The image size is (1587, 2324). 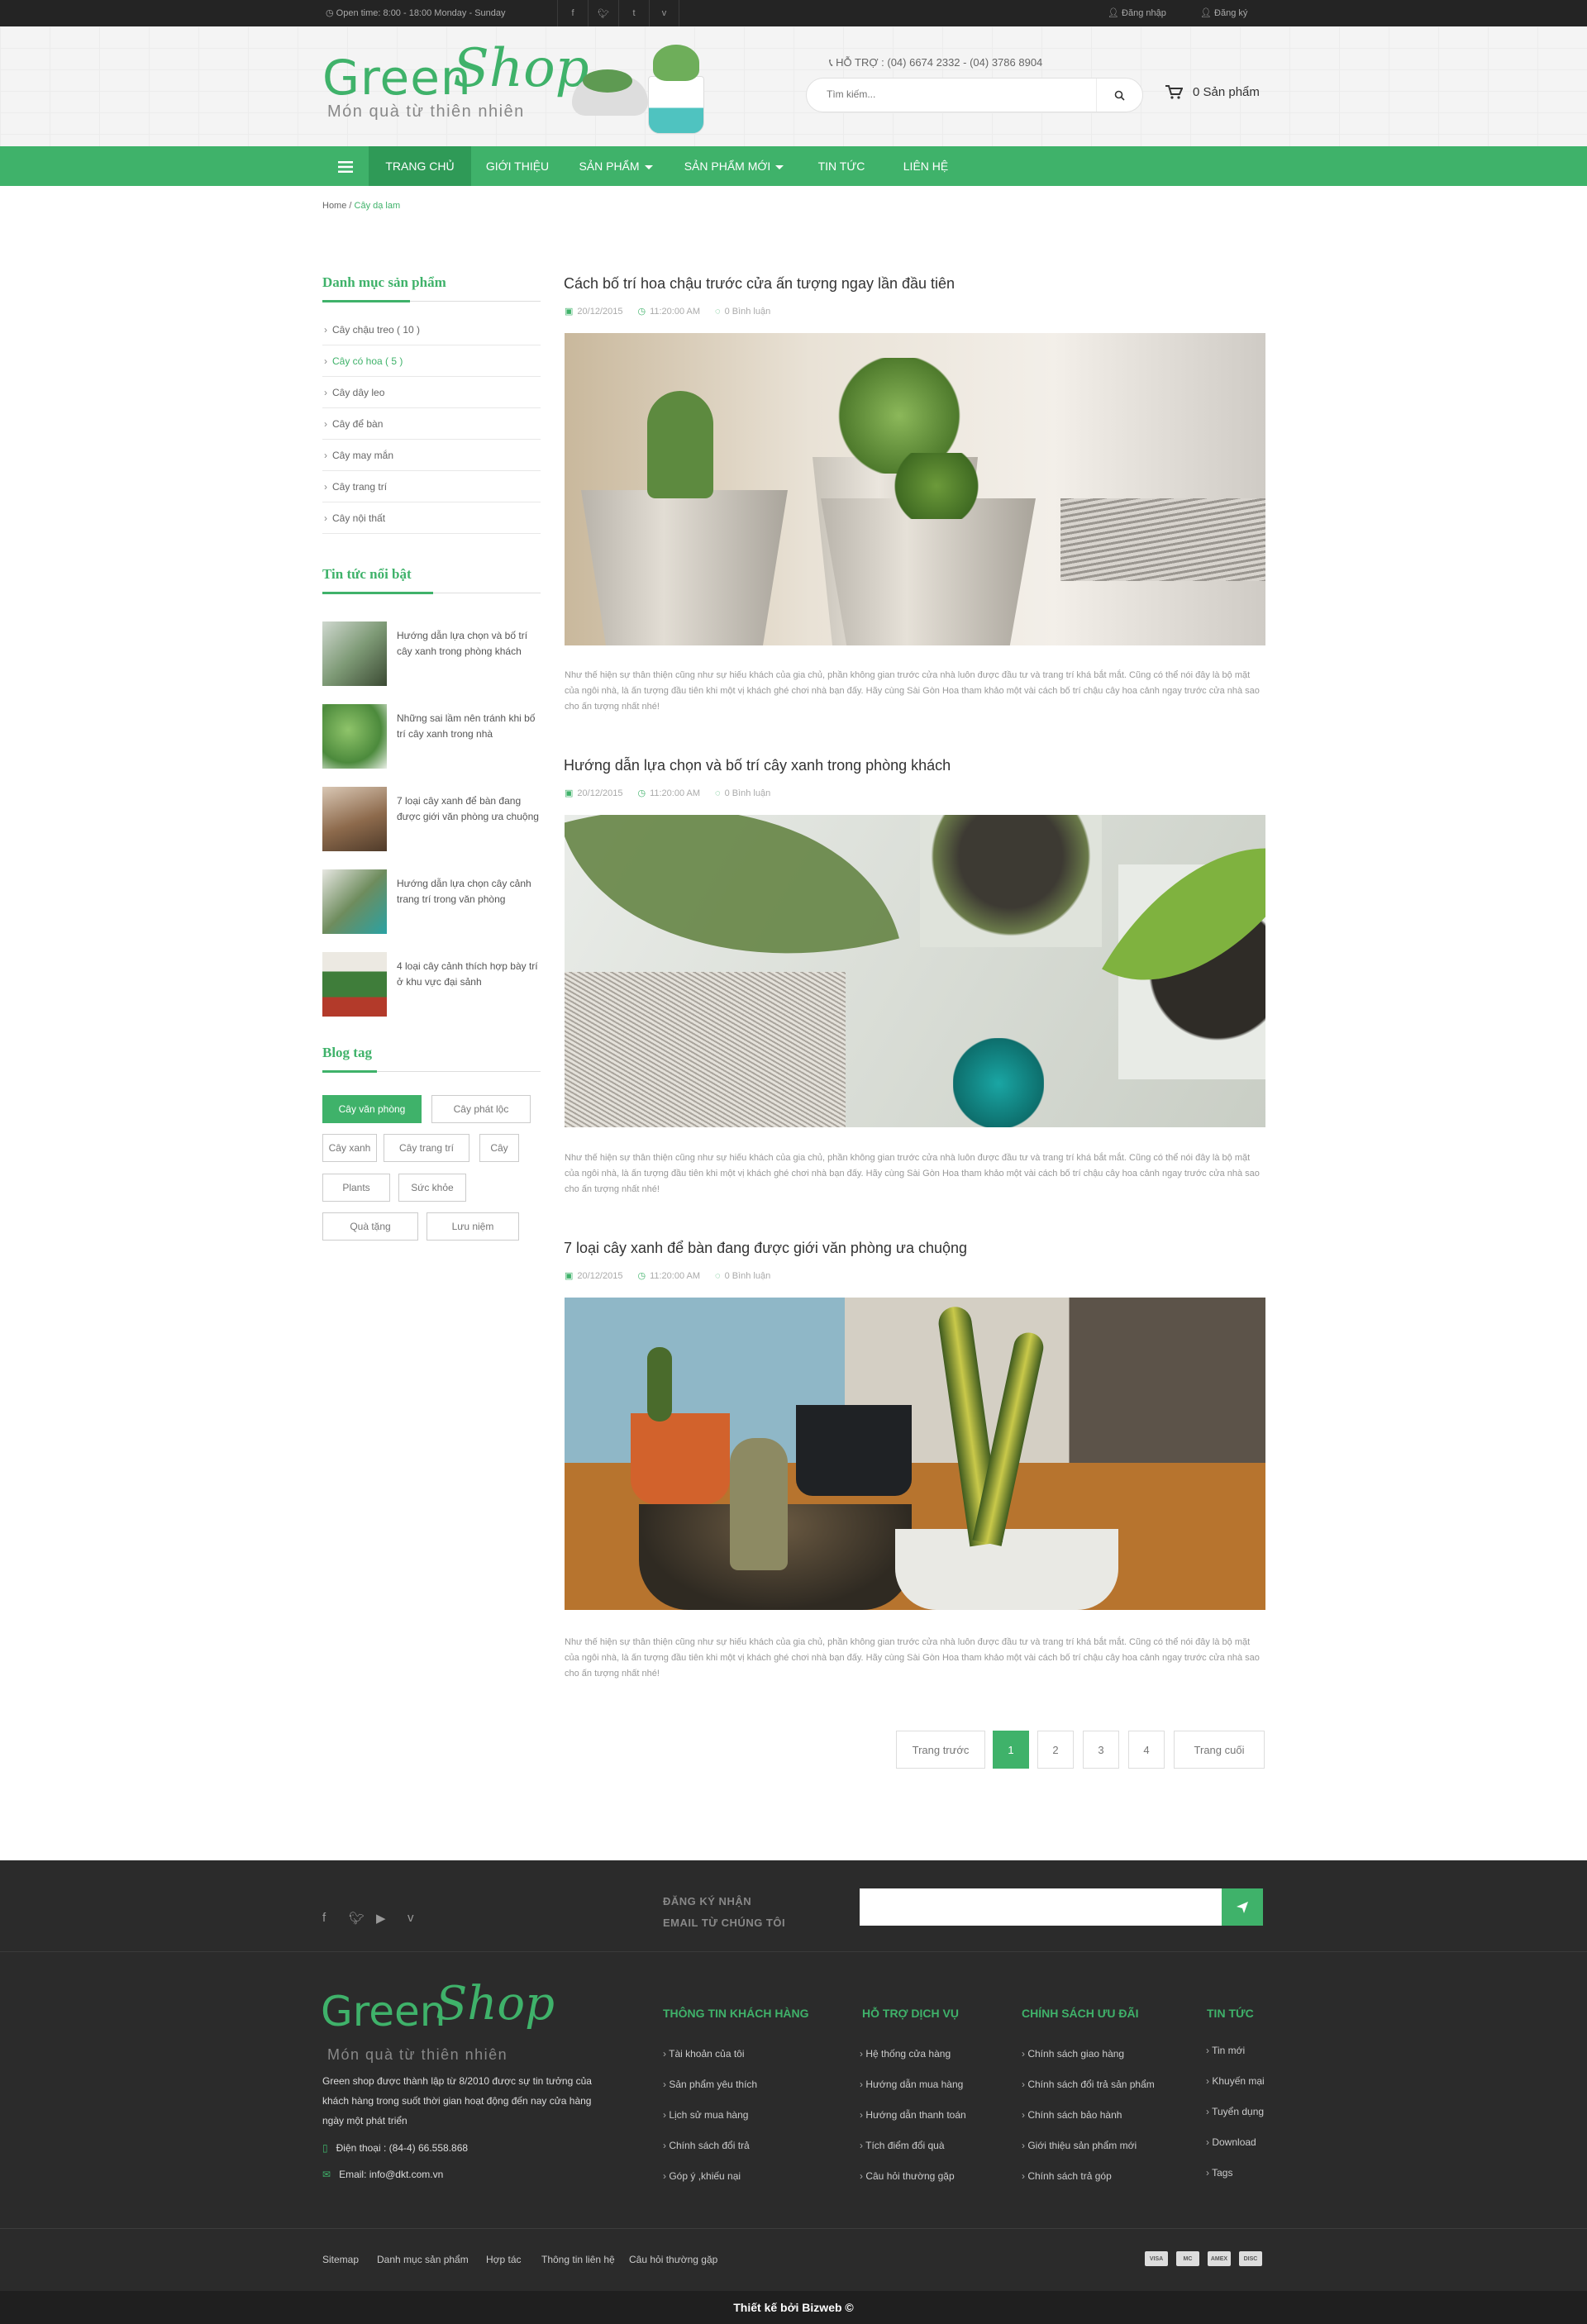 What do you see at coordinates (431, 361) in the screenshot?
I see `category-item: Cây có hoa ( 5 )` at bounding box center [431, 361].